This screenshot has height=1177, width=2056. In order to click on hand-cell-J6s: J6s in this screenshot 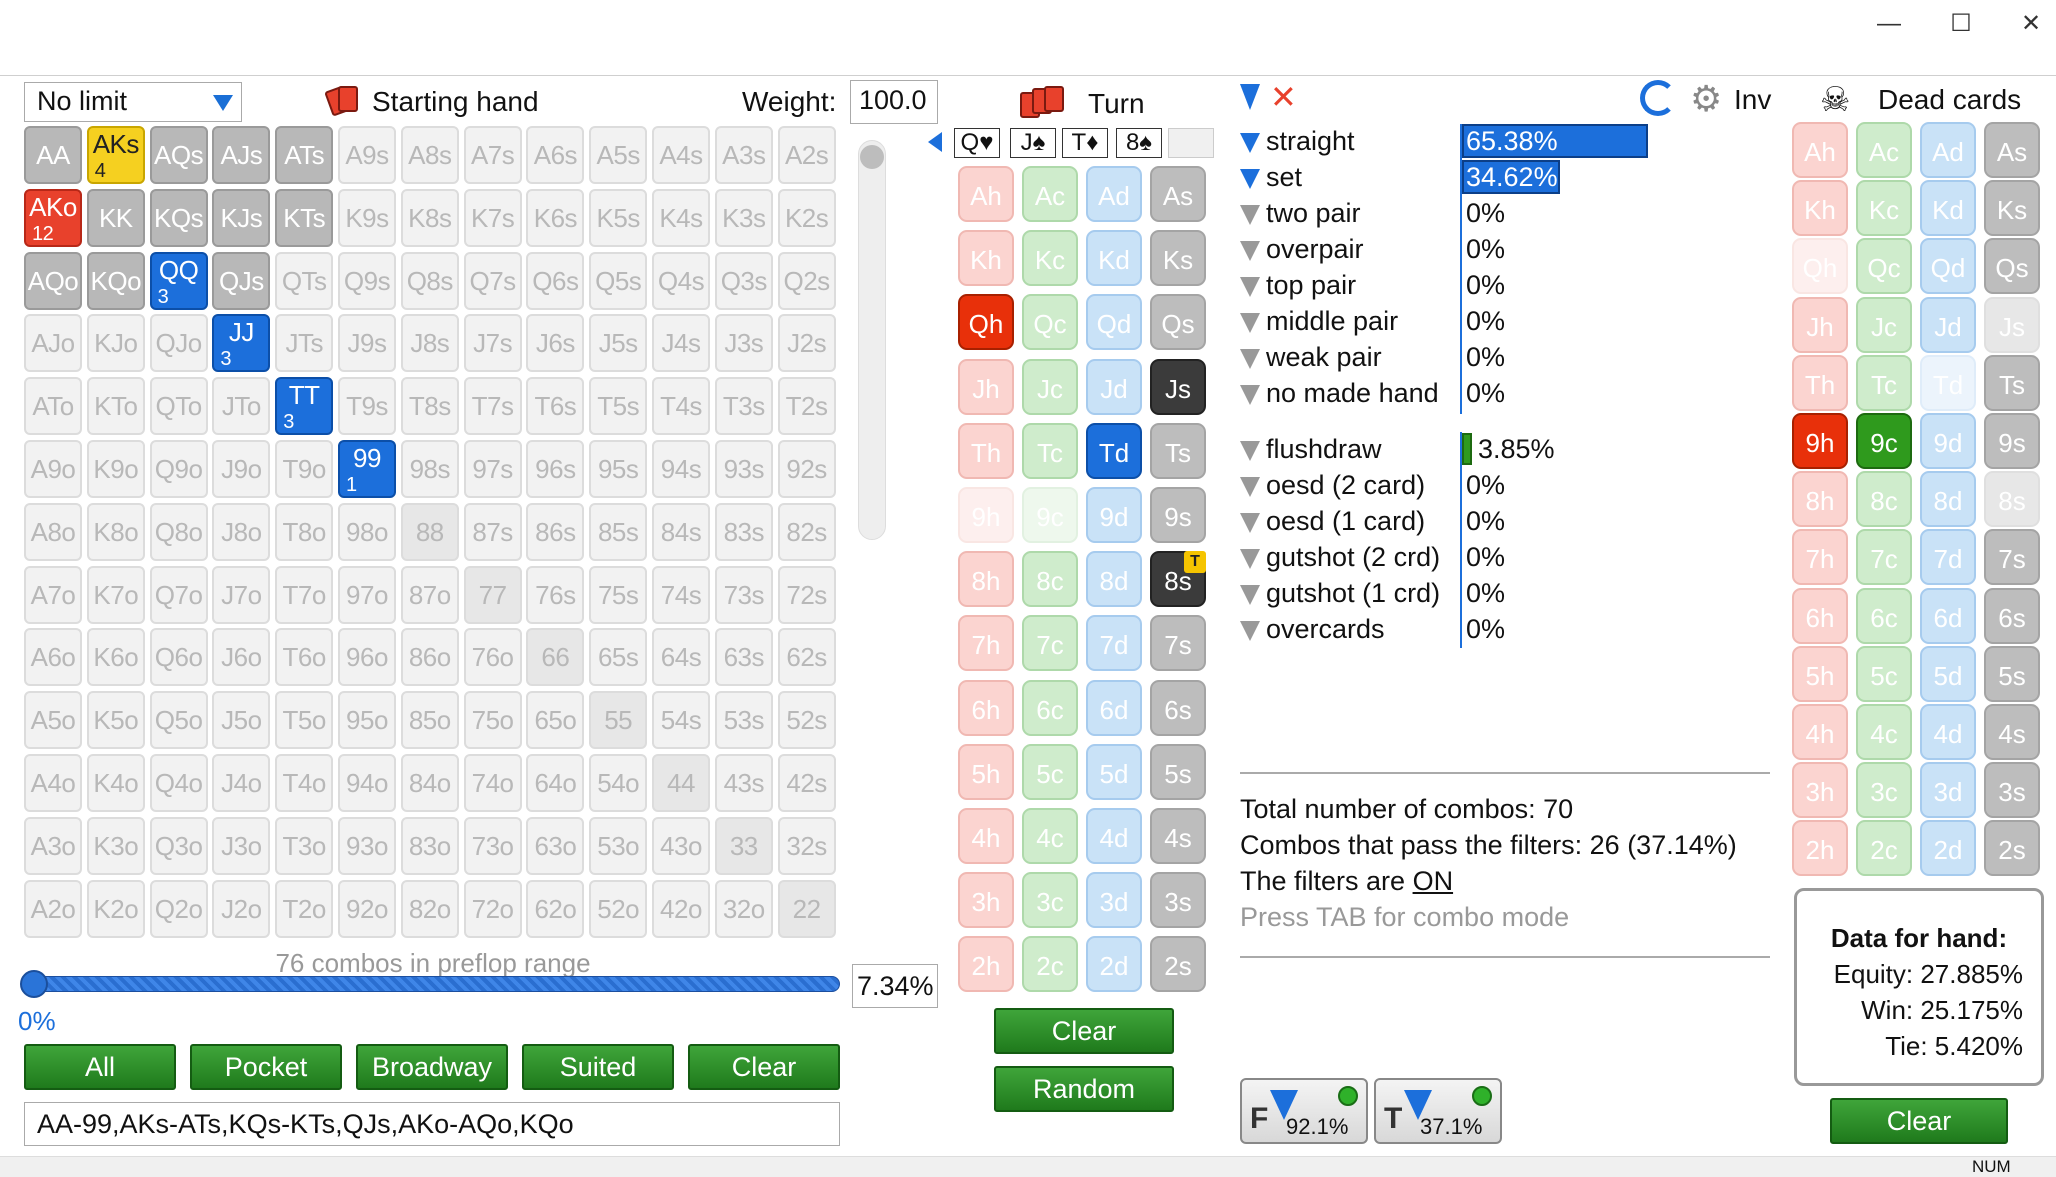, I will do `click(555, 343)`.